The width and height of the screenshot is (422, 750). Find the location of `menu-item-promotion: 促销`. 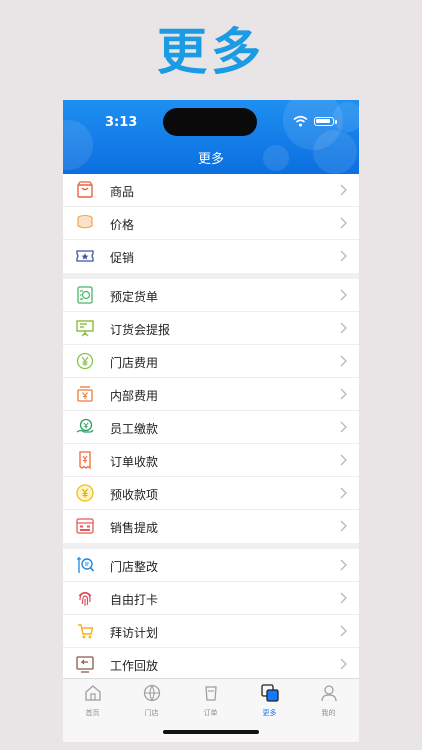

menu-item-promotion: 促销 is located at coordinates (211, 256).